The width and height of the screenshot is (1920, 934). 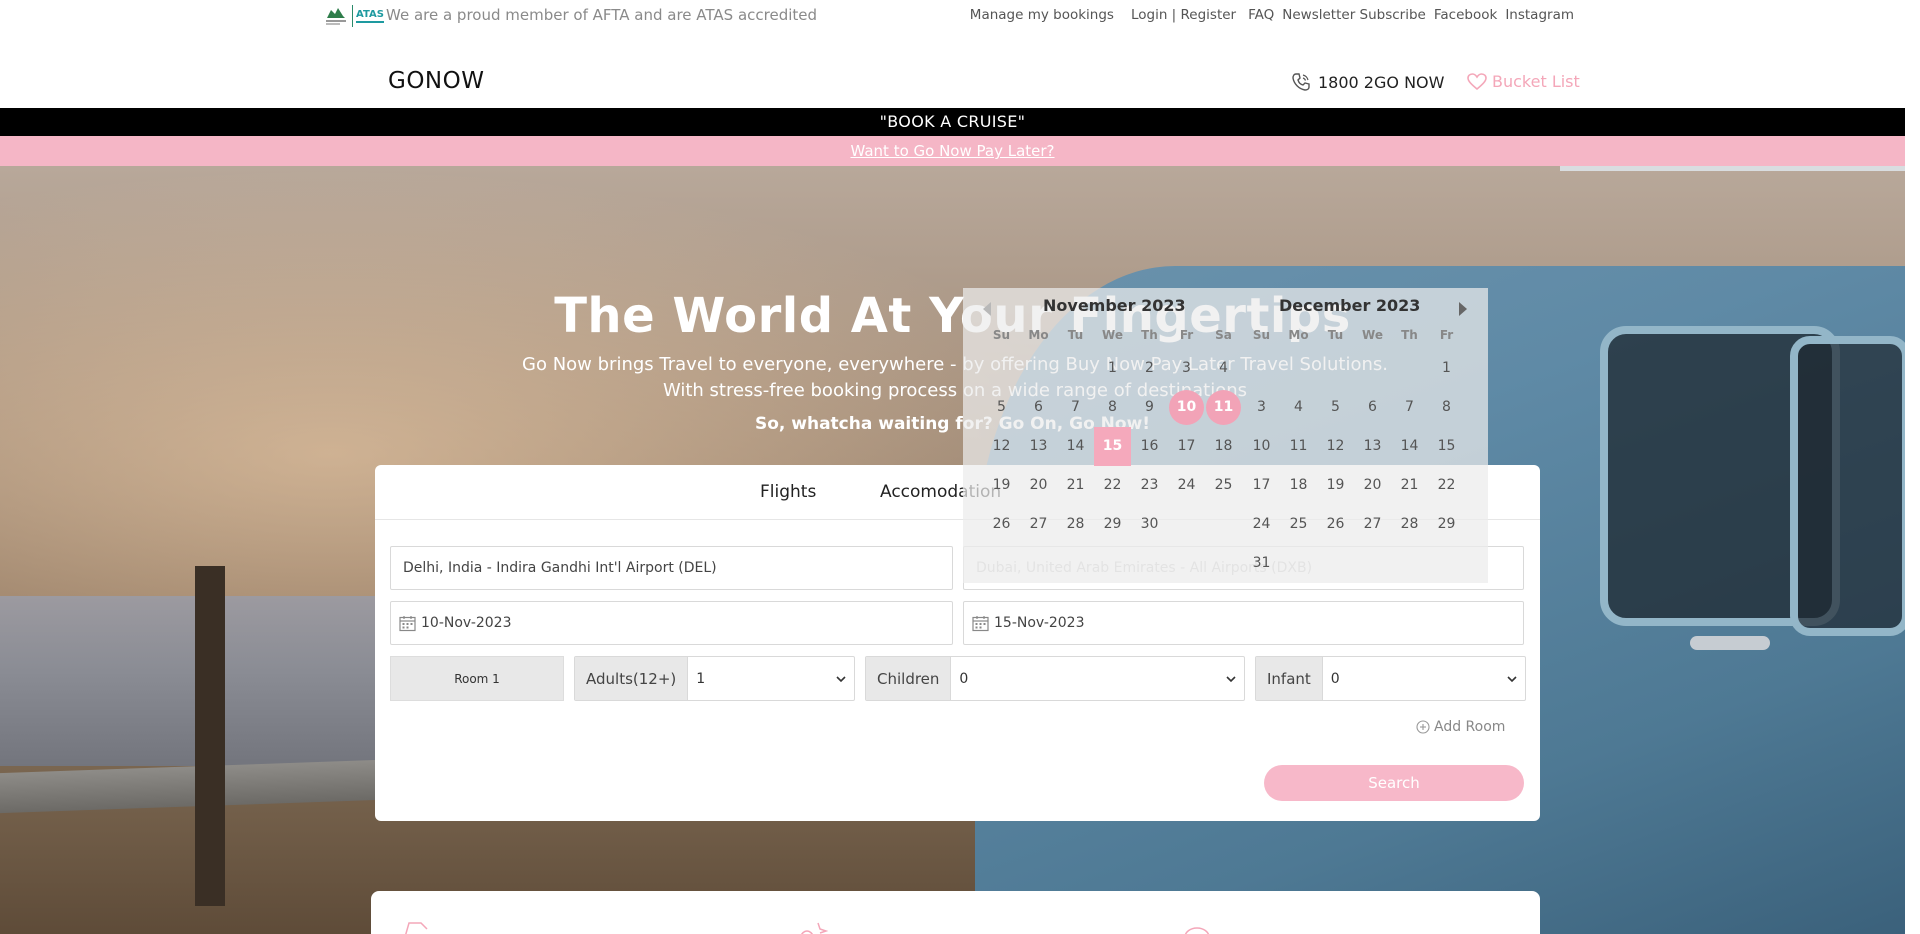 What do you see at coordinates (1354, 15) in the screenshot?
I see `newsletter-link: Newsletter Subscribe` at bounding box center [1354, 15].